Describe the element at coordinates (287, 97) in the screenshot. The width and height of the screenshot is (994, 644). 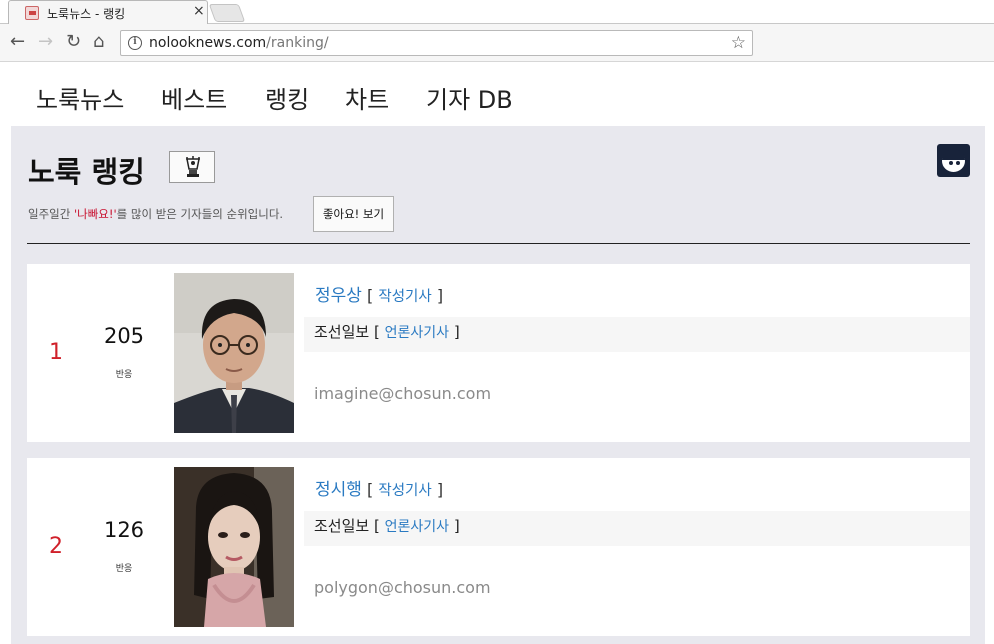
I see `nav-item-ranking: 랭킹` at that location.